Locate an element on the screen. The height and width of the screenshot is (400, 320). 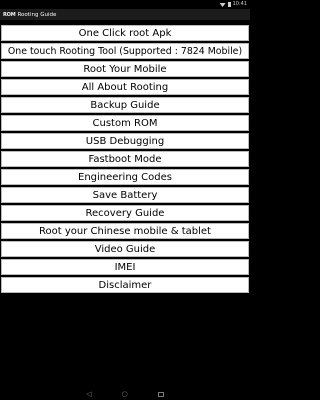
custom-rom-button: Custom ROM is located at coordinates (125, 123).